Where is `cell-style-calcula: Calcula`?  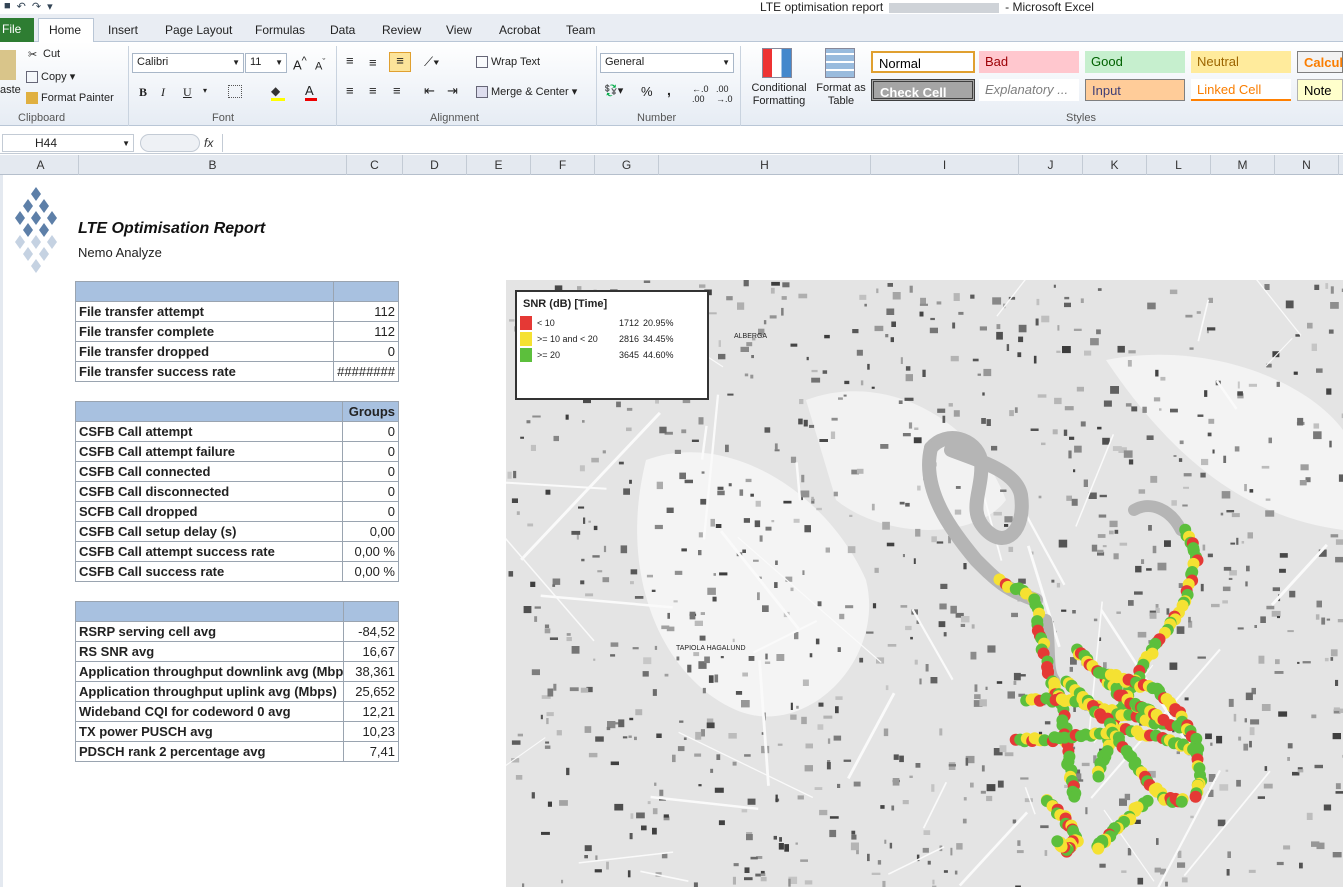
cell-style-calcula: Calcula is located at coordinates (1320, 62).